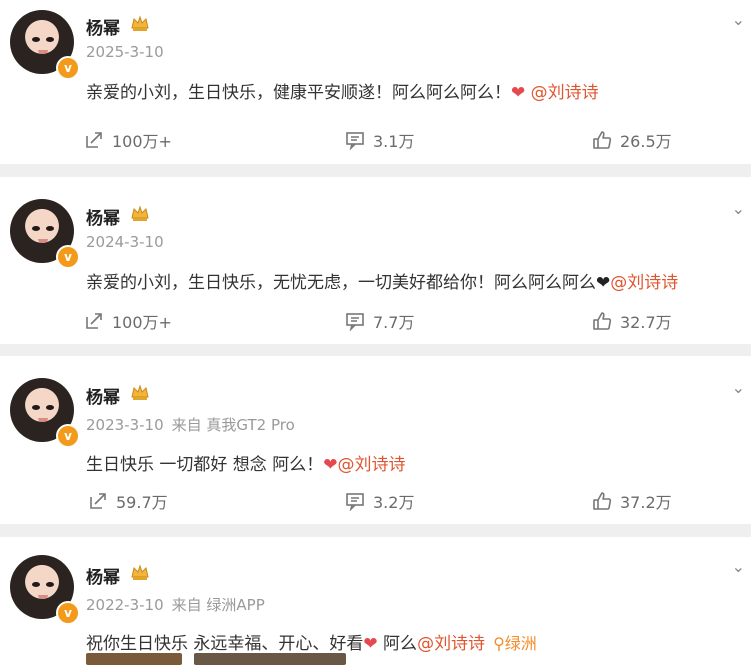 Image resolution: width=751 pixels, height=669 pixels. I want to click on post-date: 2024-3-10, so click(125, 242).